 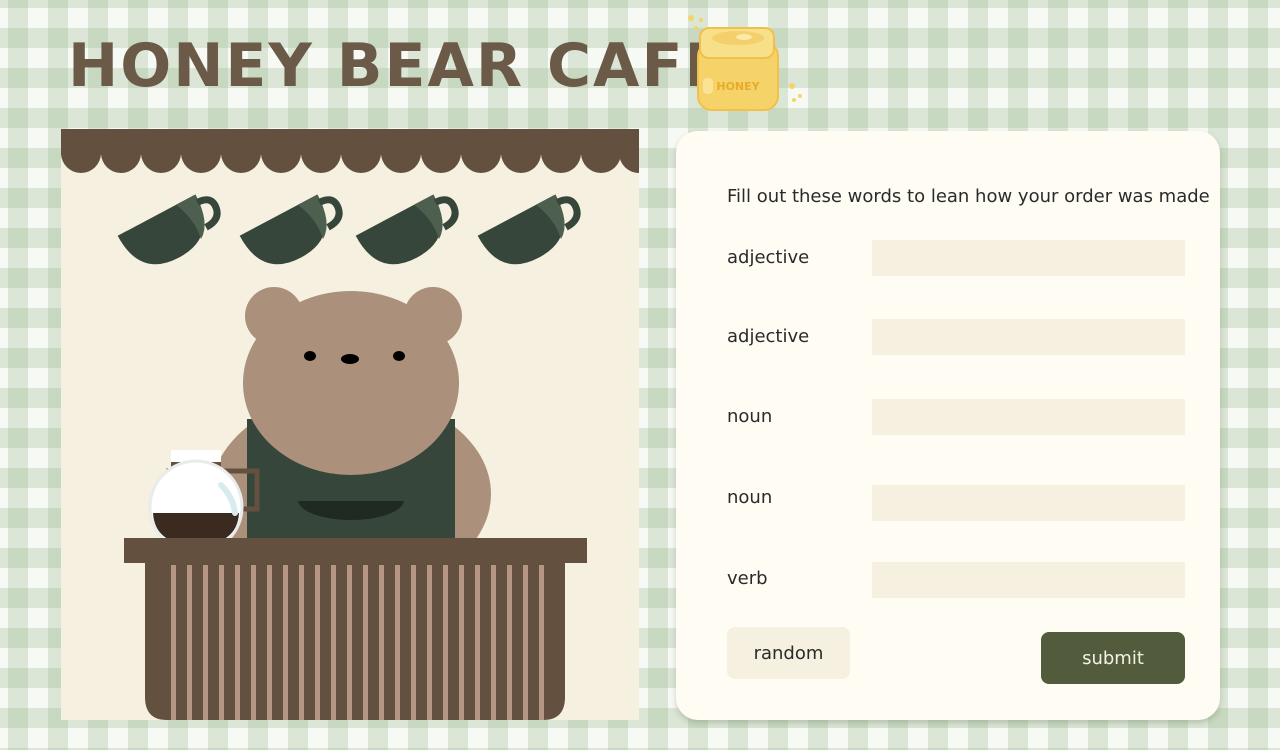 What do you see at coordinates (398, 66) in the screenshot?
I see `page-title: HONEY BEAR CAFE` at bounding box center [398, 66].